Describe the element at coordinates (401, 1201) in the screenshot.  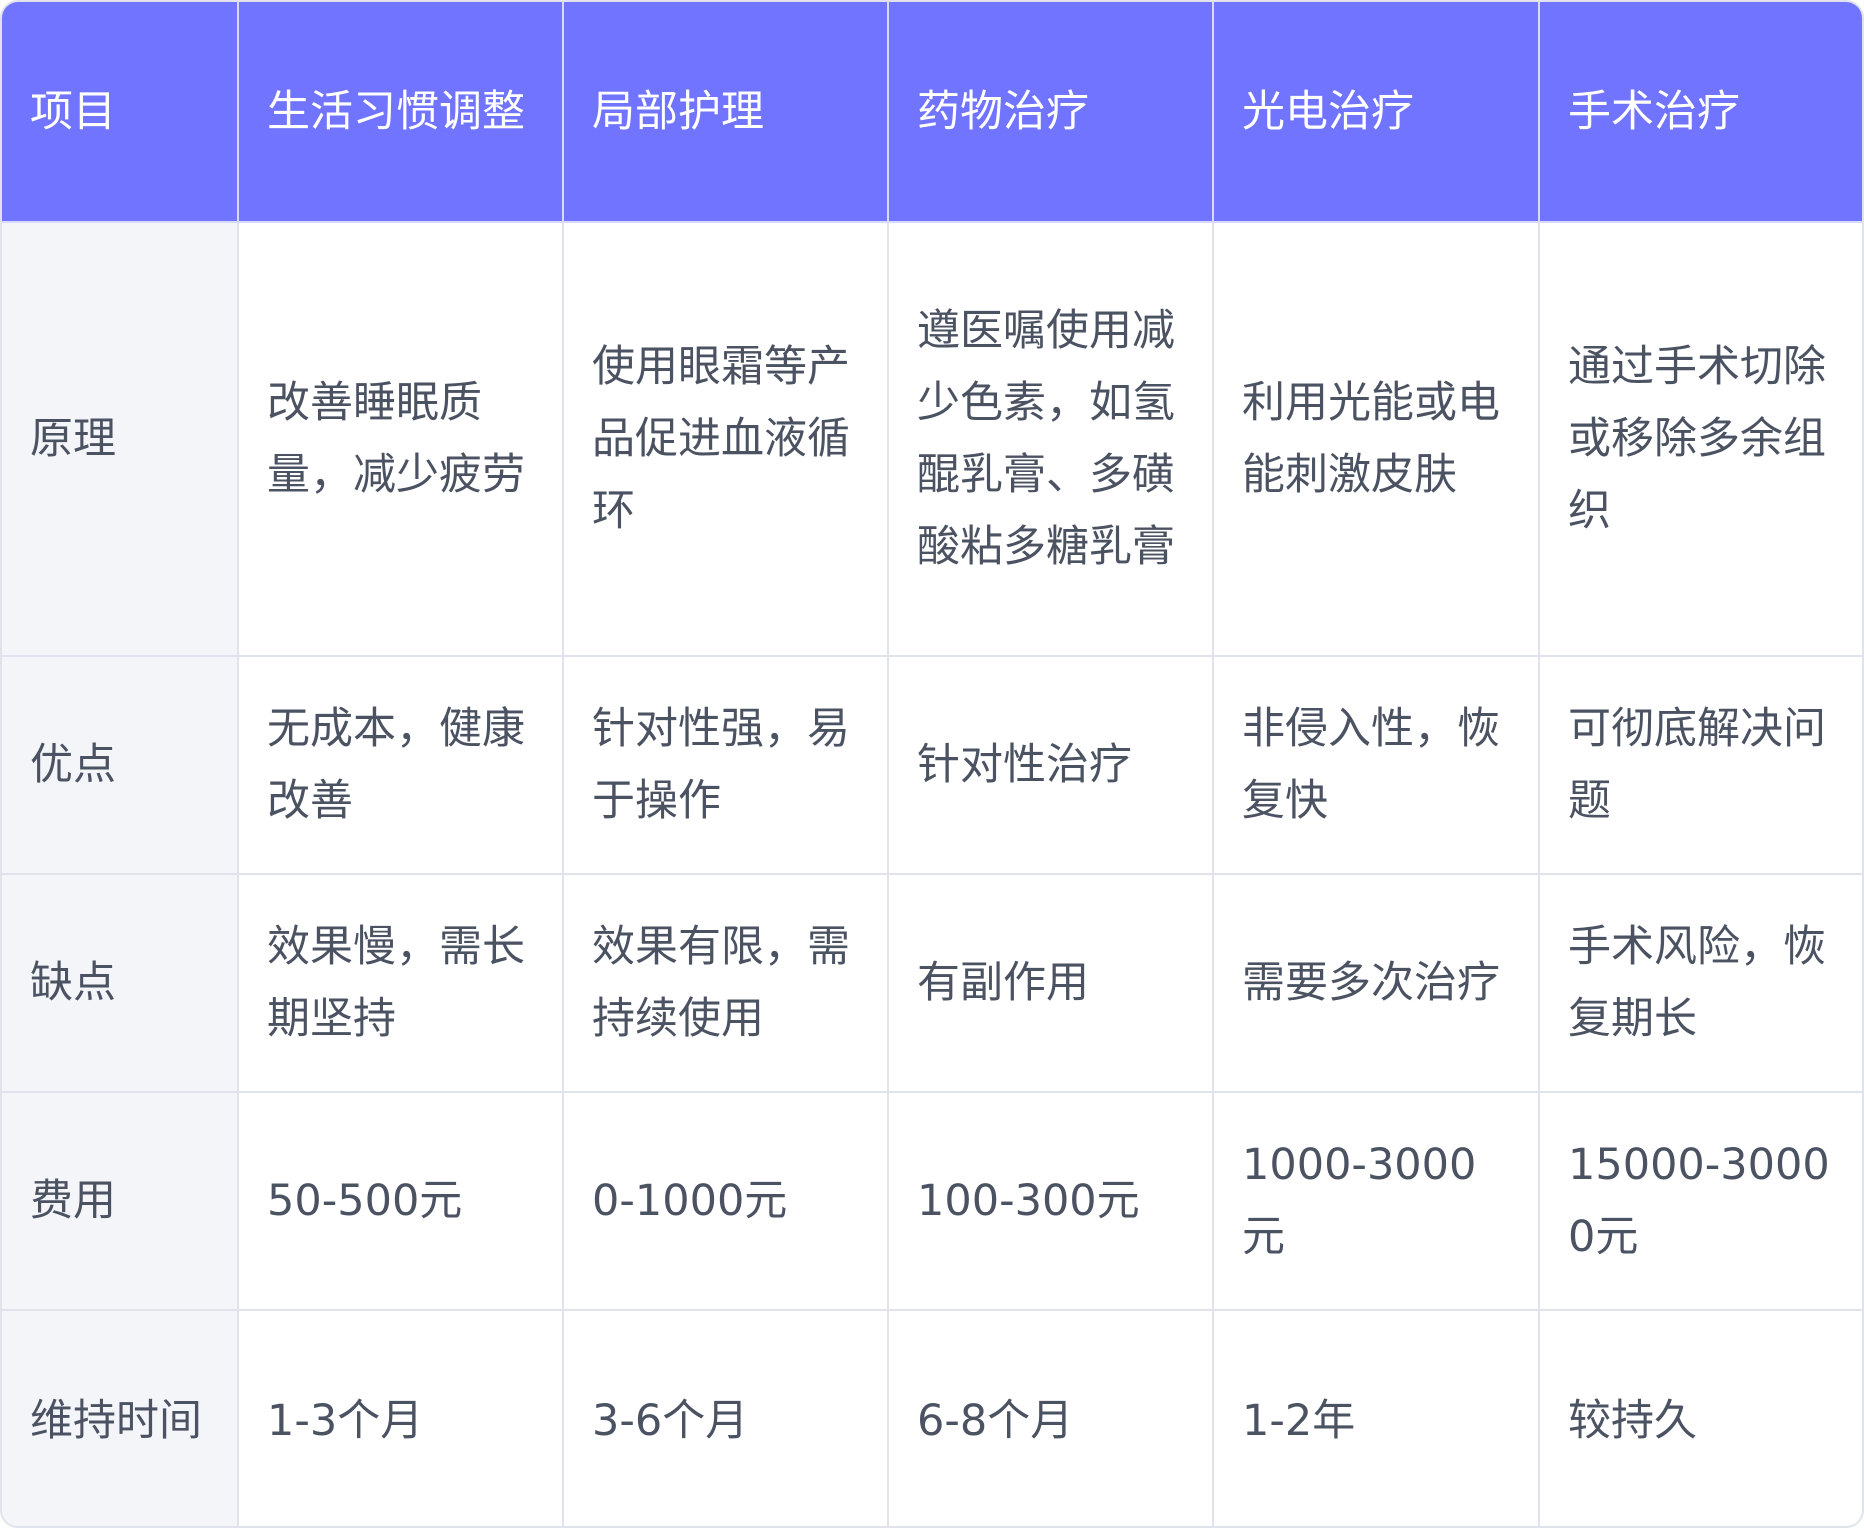
I see `table-cell: 50-500元` at that location.